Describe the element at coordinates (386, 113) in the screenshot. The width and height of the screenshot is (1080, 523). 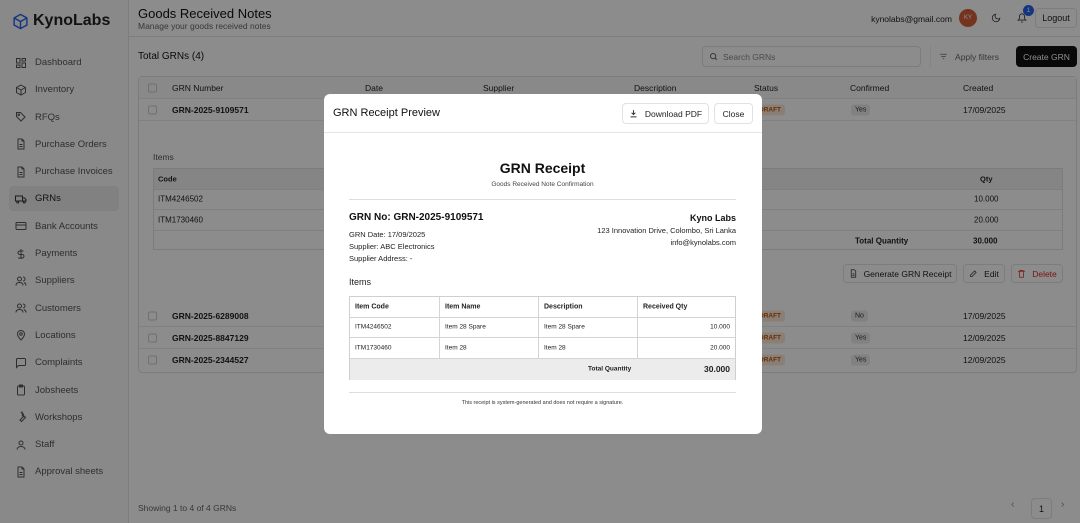
I see `modal-title: GRN Receipt Preview` at that location.